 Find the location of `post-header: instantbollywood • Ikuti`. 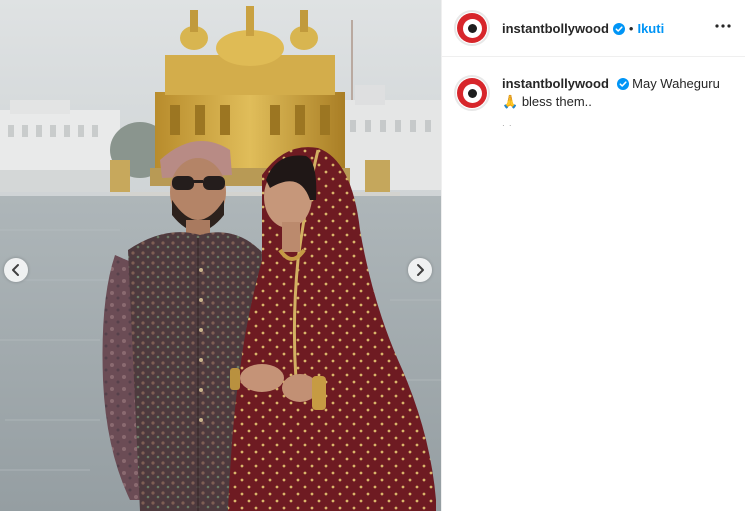

post-header: instantbollywood • Ikuti is located at coordinates (593, 28).